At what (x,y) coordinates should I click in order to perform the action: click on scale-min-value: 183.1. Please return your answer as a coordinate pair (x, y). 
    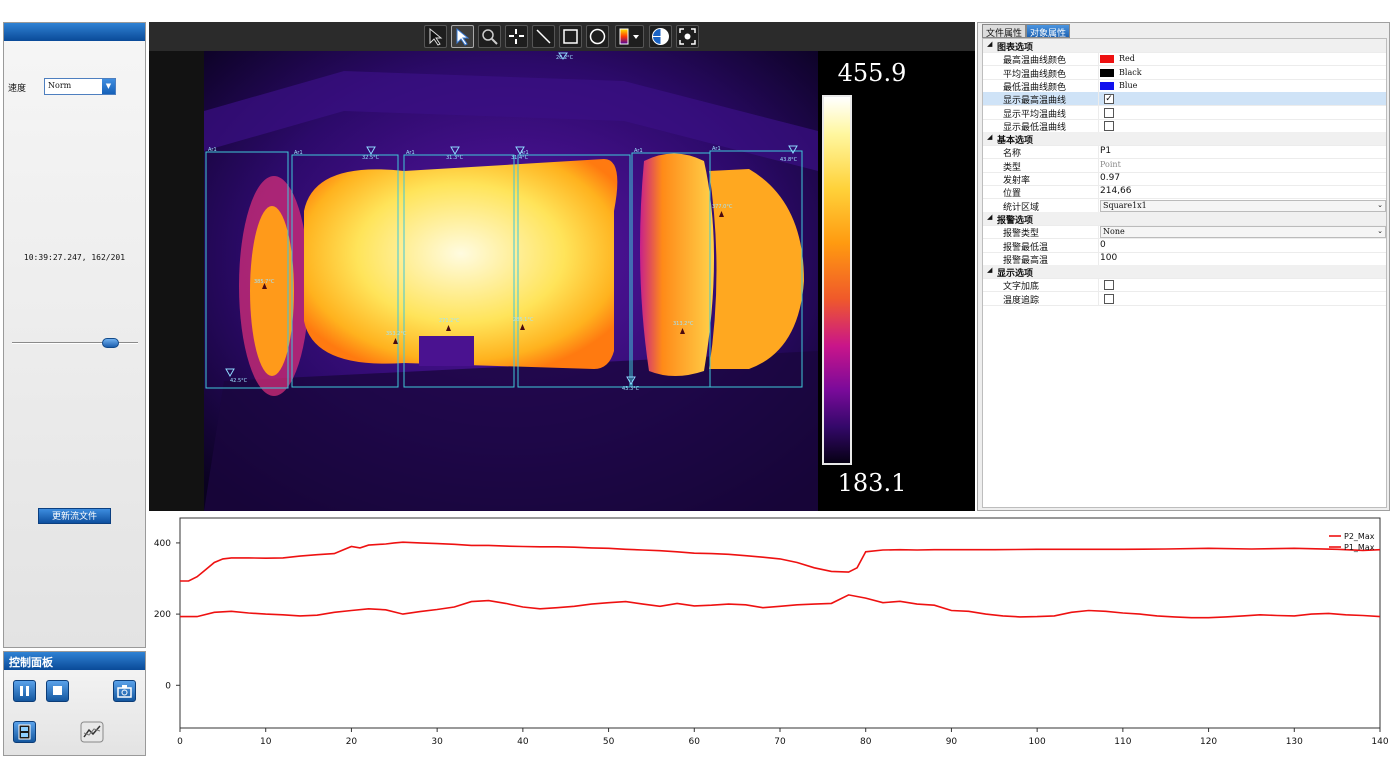
    Looking at the image, I should click on (872, 483).